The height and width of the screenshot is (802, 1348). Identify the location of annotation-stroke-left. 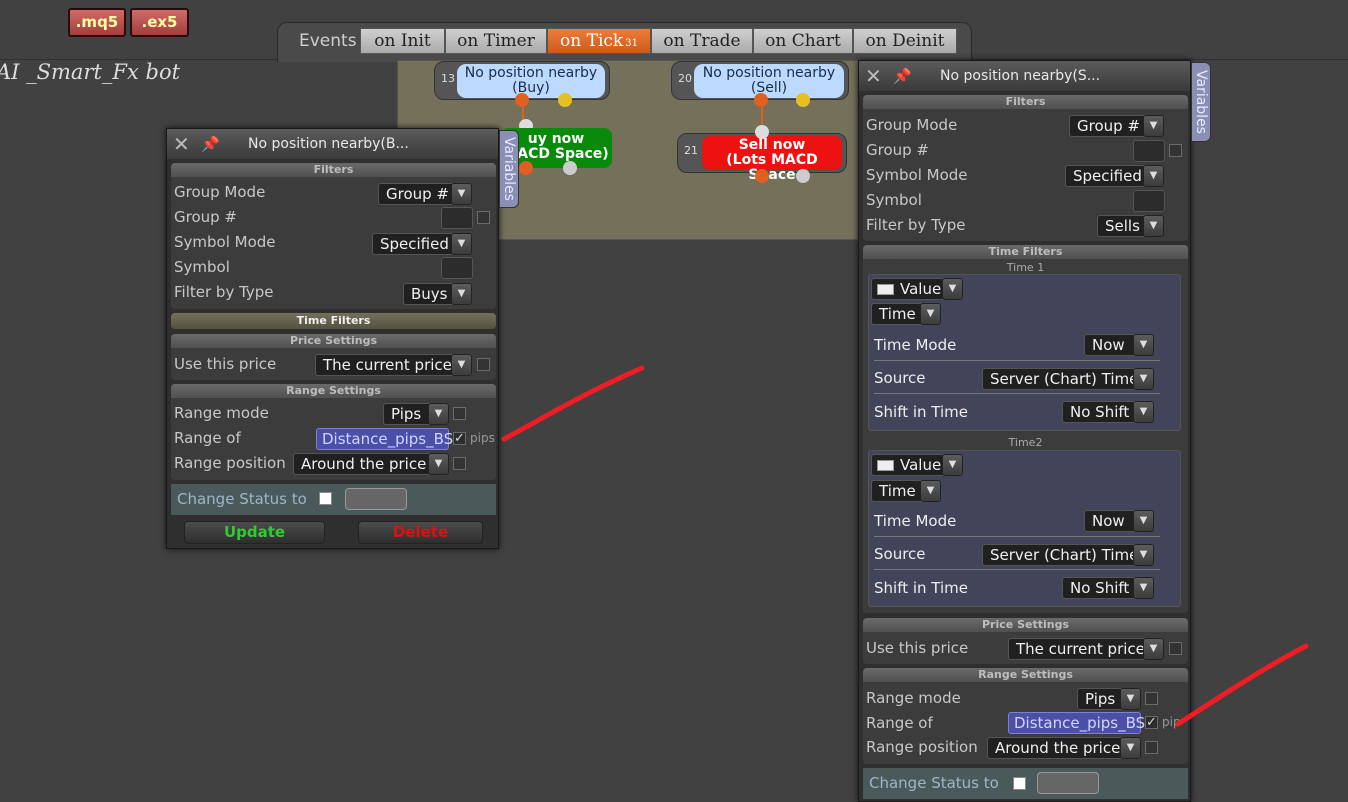
(573, 403).